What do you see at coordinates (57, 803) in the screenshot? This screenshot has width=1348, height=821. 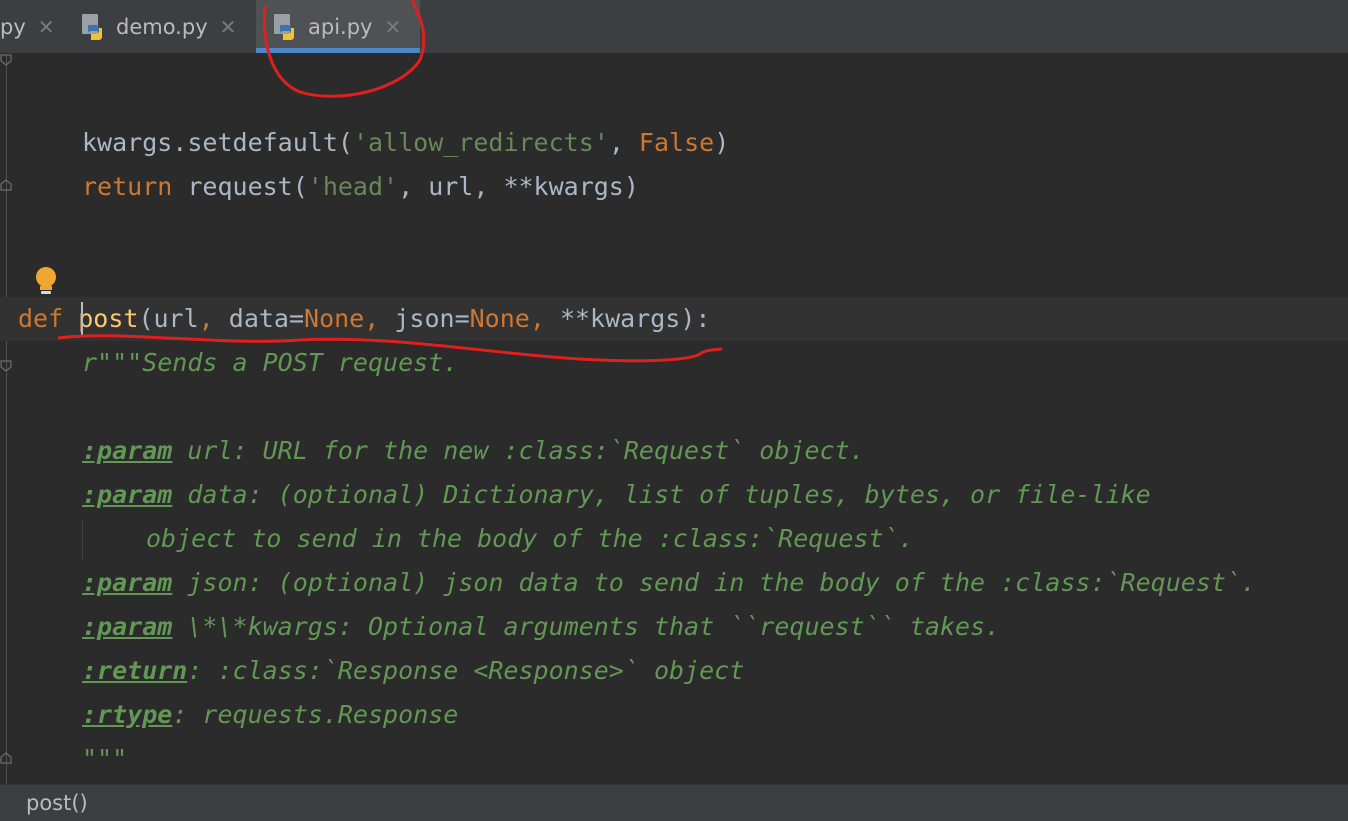 I see `breadcrumb-item: post()` at bounding box center [57, 803].